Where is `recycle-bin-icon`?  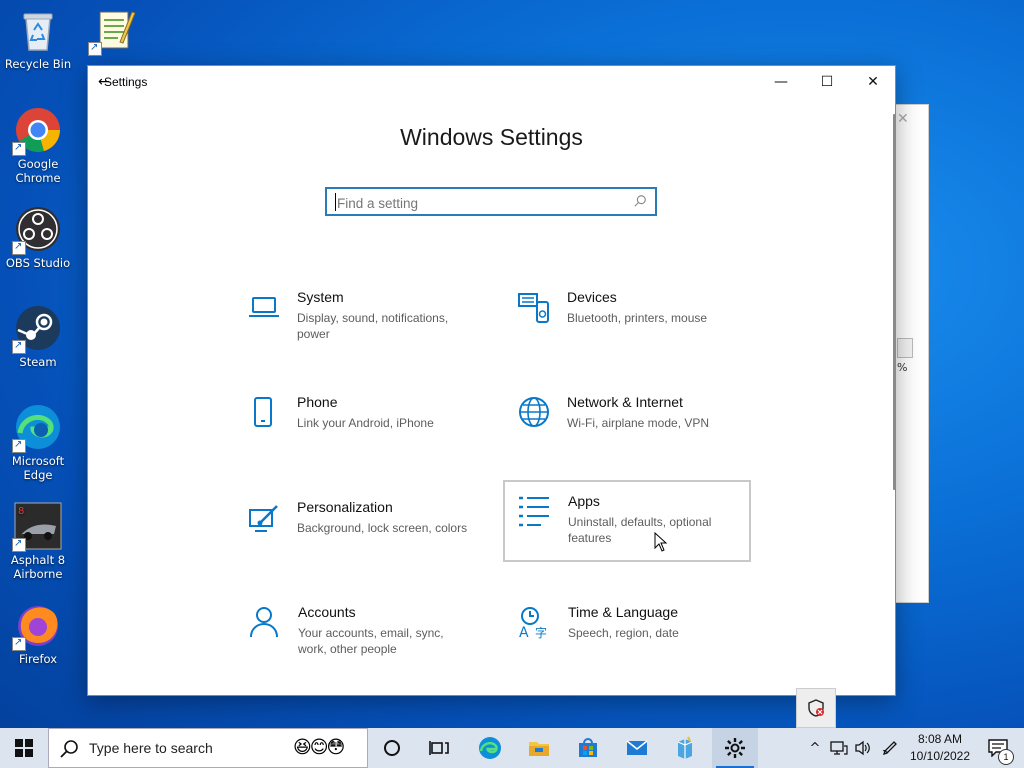
recycle-bin-icon is located at coordinates (38, 30).